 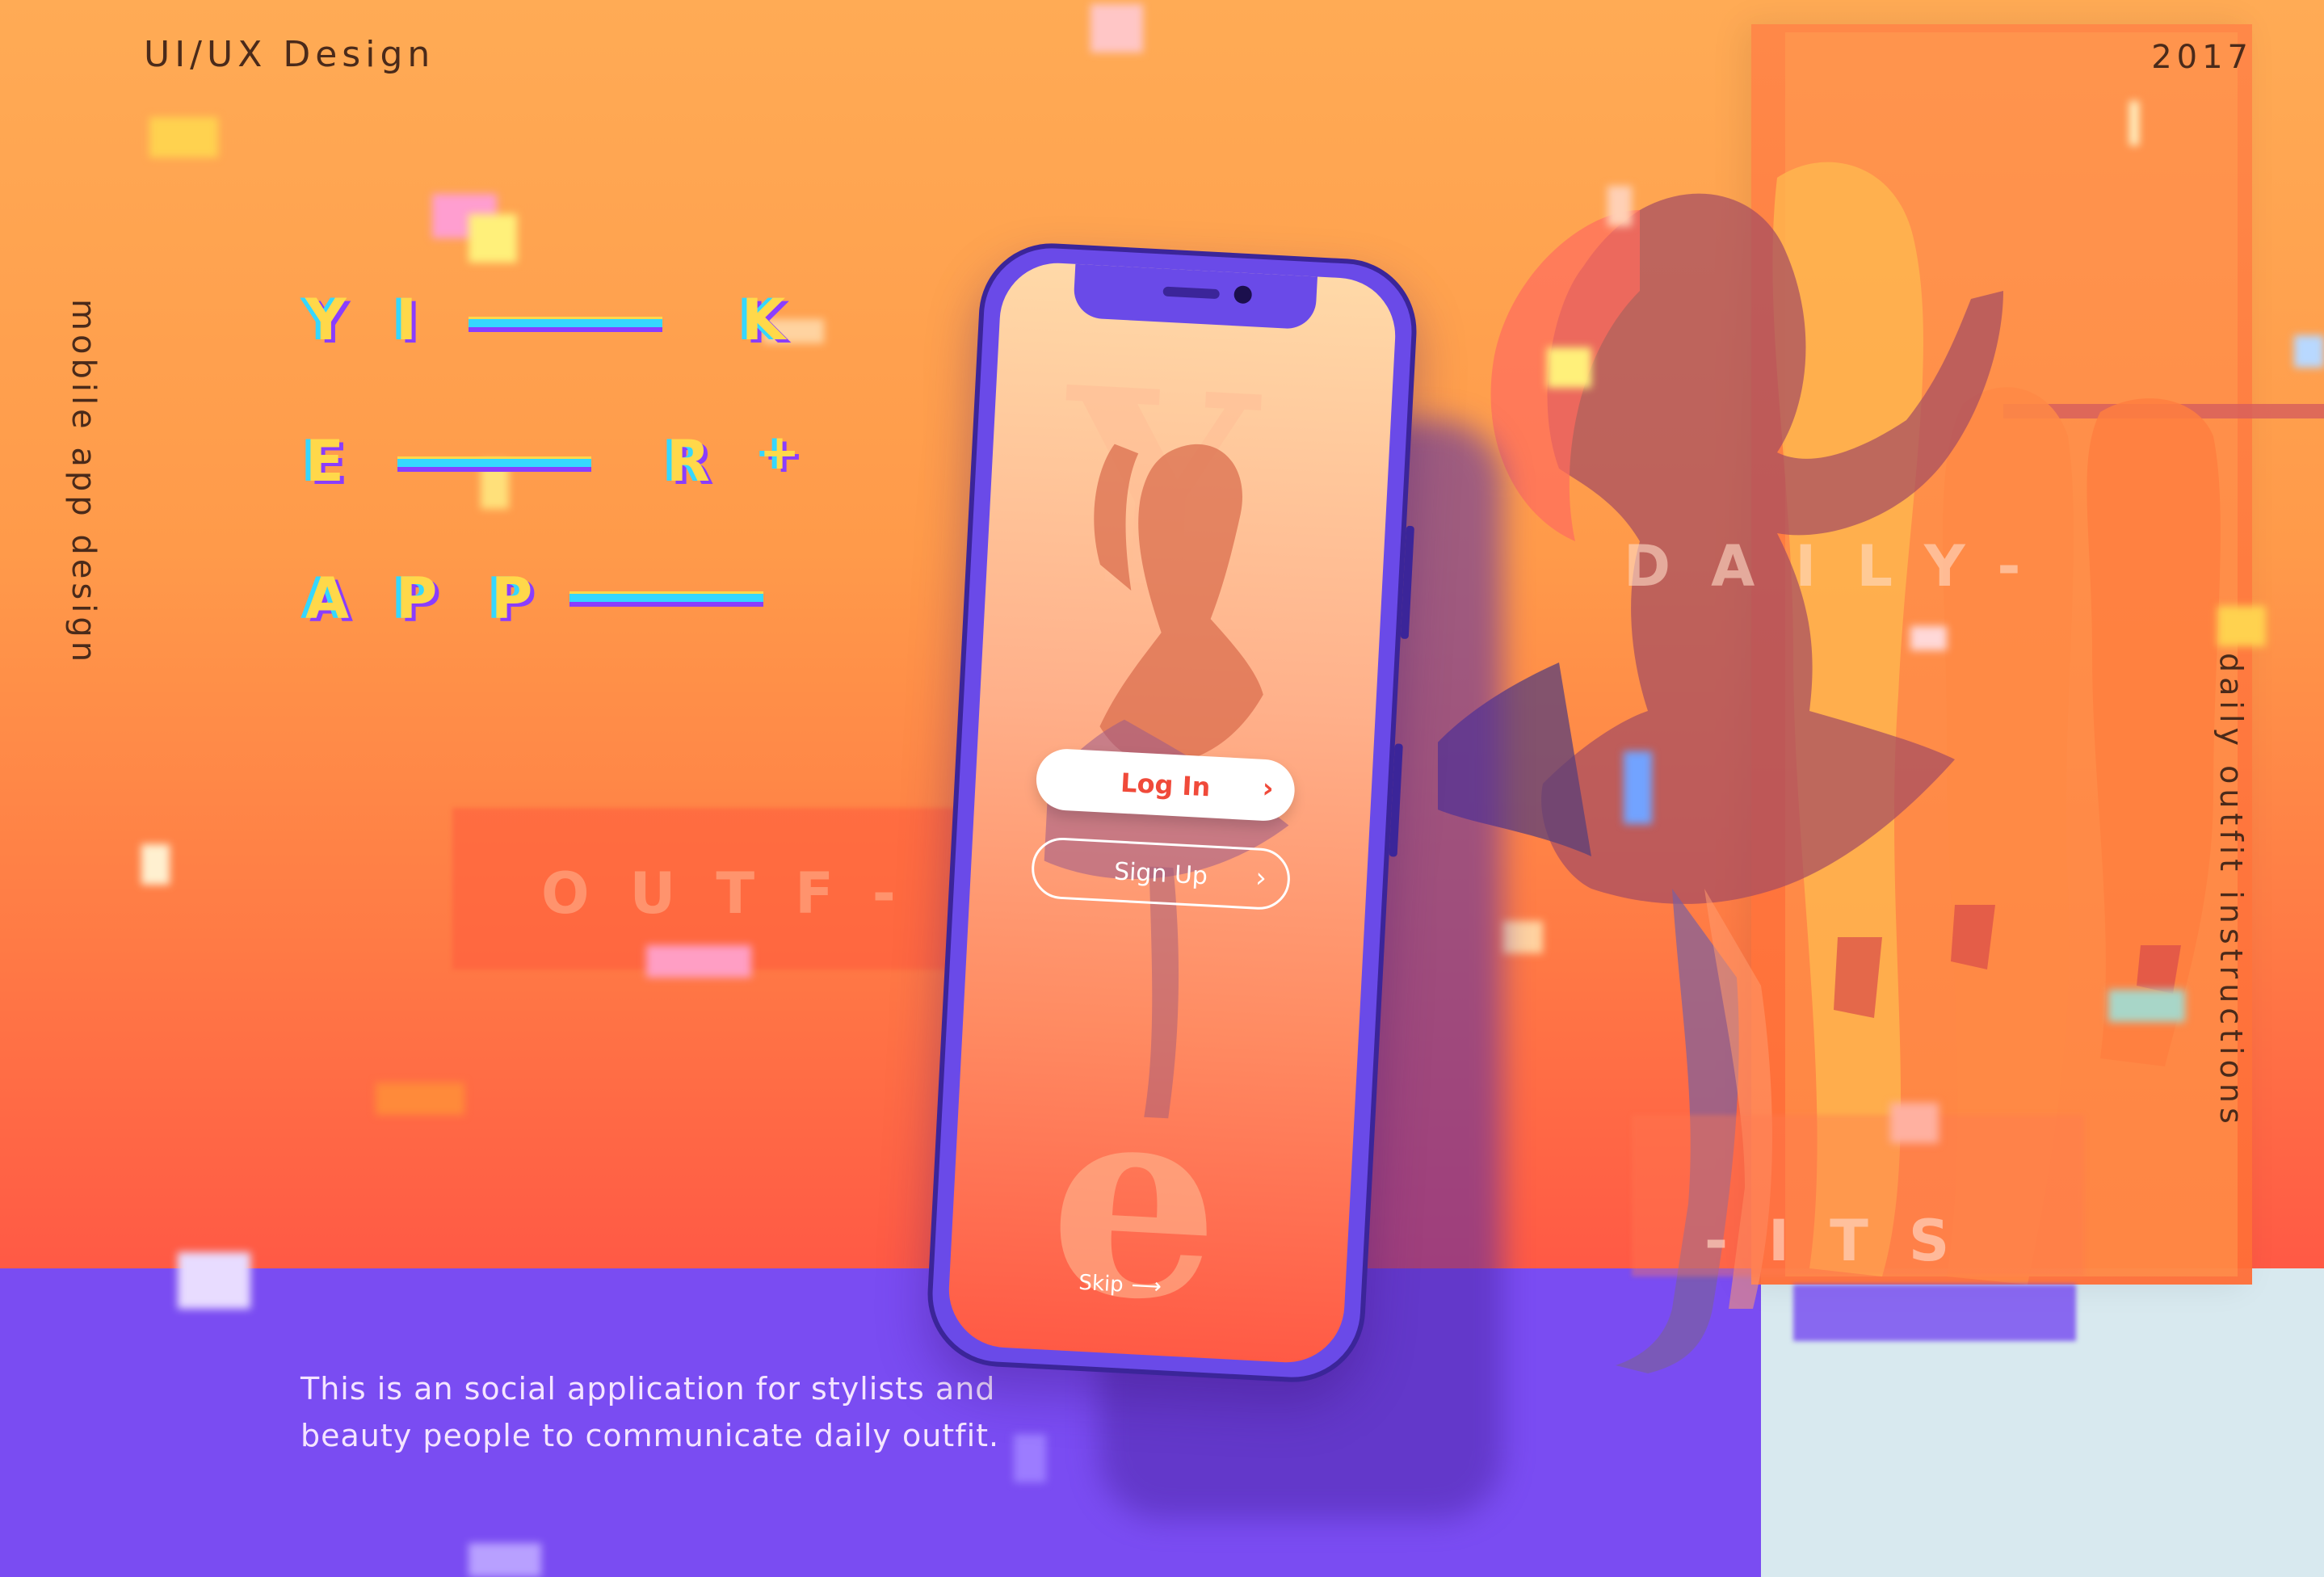 I want to click on skip-link: Skip ⟶, so click(x=1120, y=1285).